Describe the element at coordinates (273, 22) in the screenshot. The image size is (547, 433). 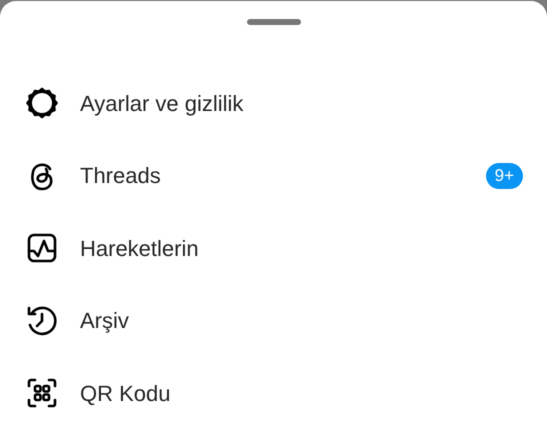
I see `drag-handle` at that location.